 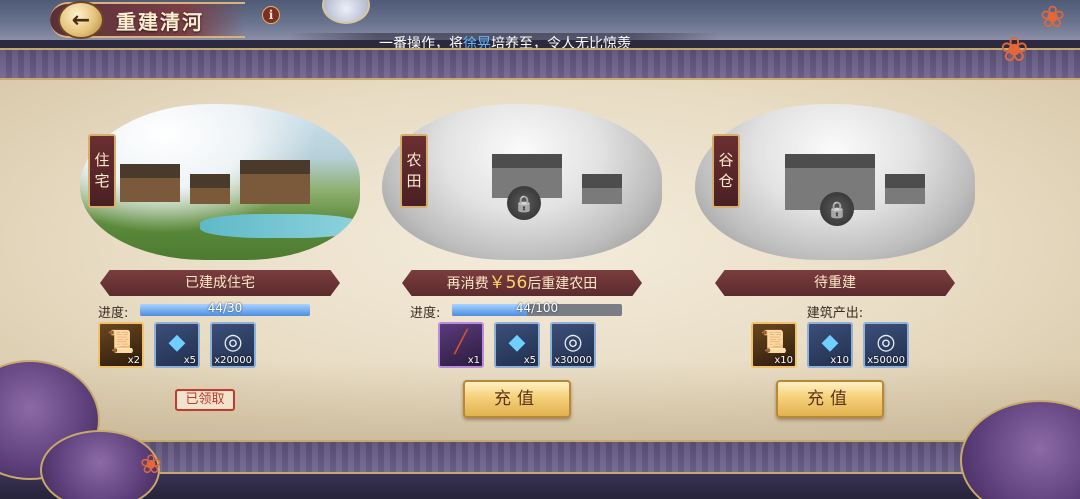 What do you see at coordinates (537, 308) in the screenshot?
I see `progress-text: 44/100` at bounding box center [537, 308].